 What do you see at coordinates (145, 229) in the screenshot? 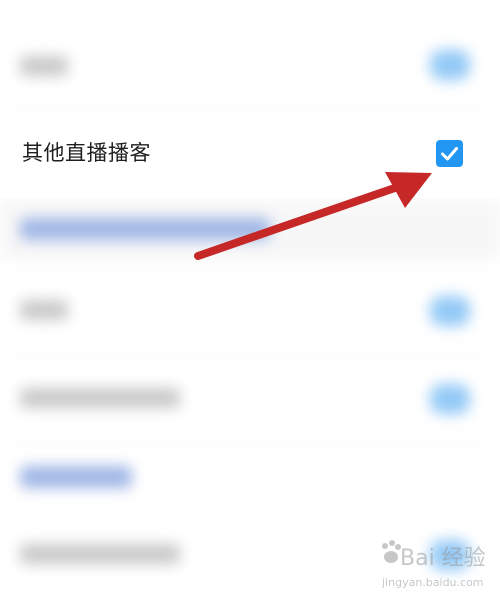
I see `blurred-section-header` at bounding box center [145, 229].